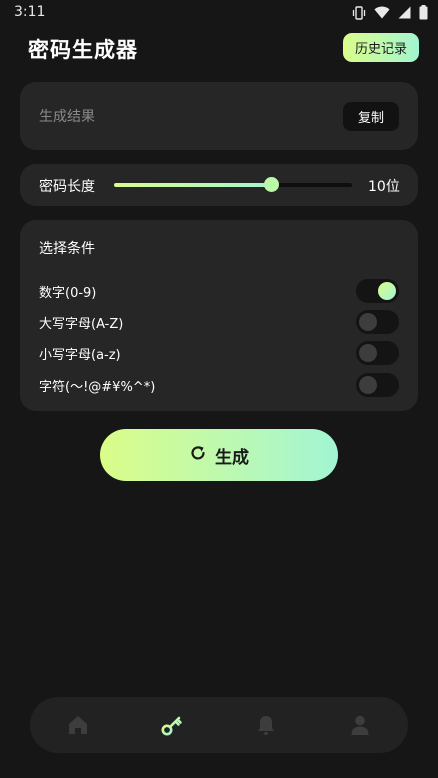  I want to click on slider-fill, so click(193, 185).